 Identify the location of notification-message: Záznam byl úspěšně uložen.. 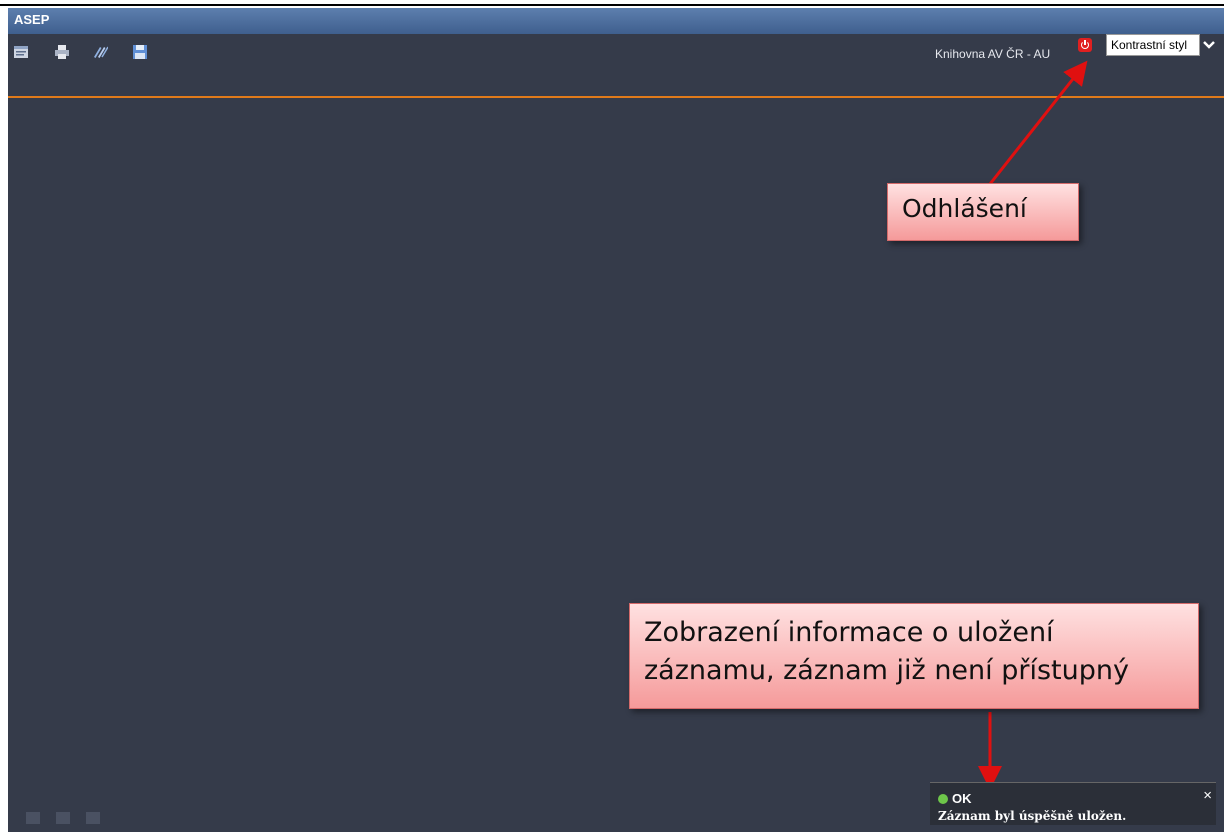
(1032, 816).